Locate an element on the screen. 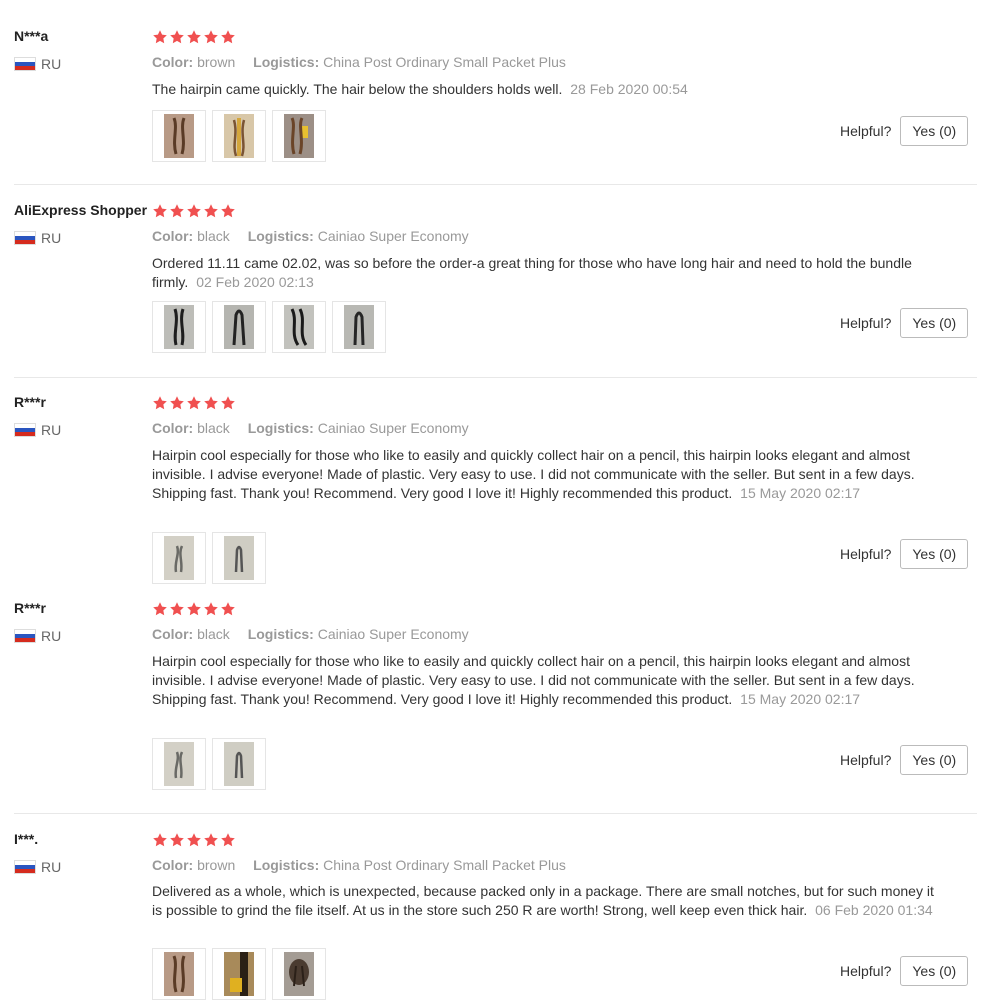  review-date: 02 Feb 2020 02:13 is located at coordinates (255, 282).